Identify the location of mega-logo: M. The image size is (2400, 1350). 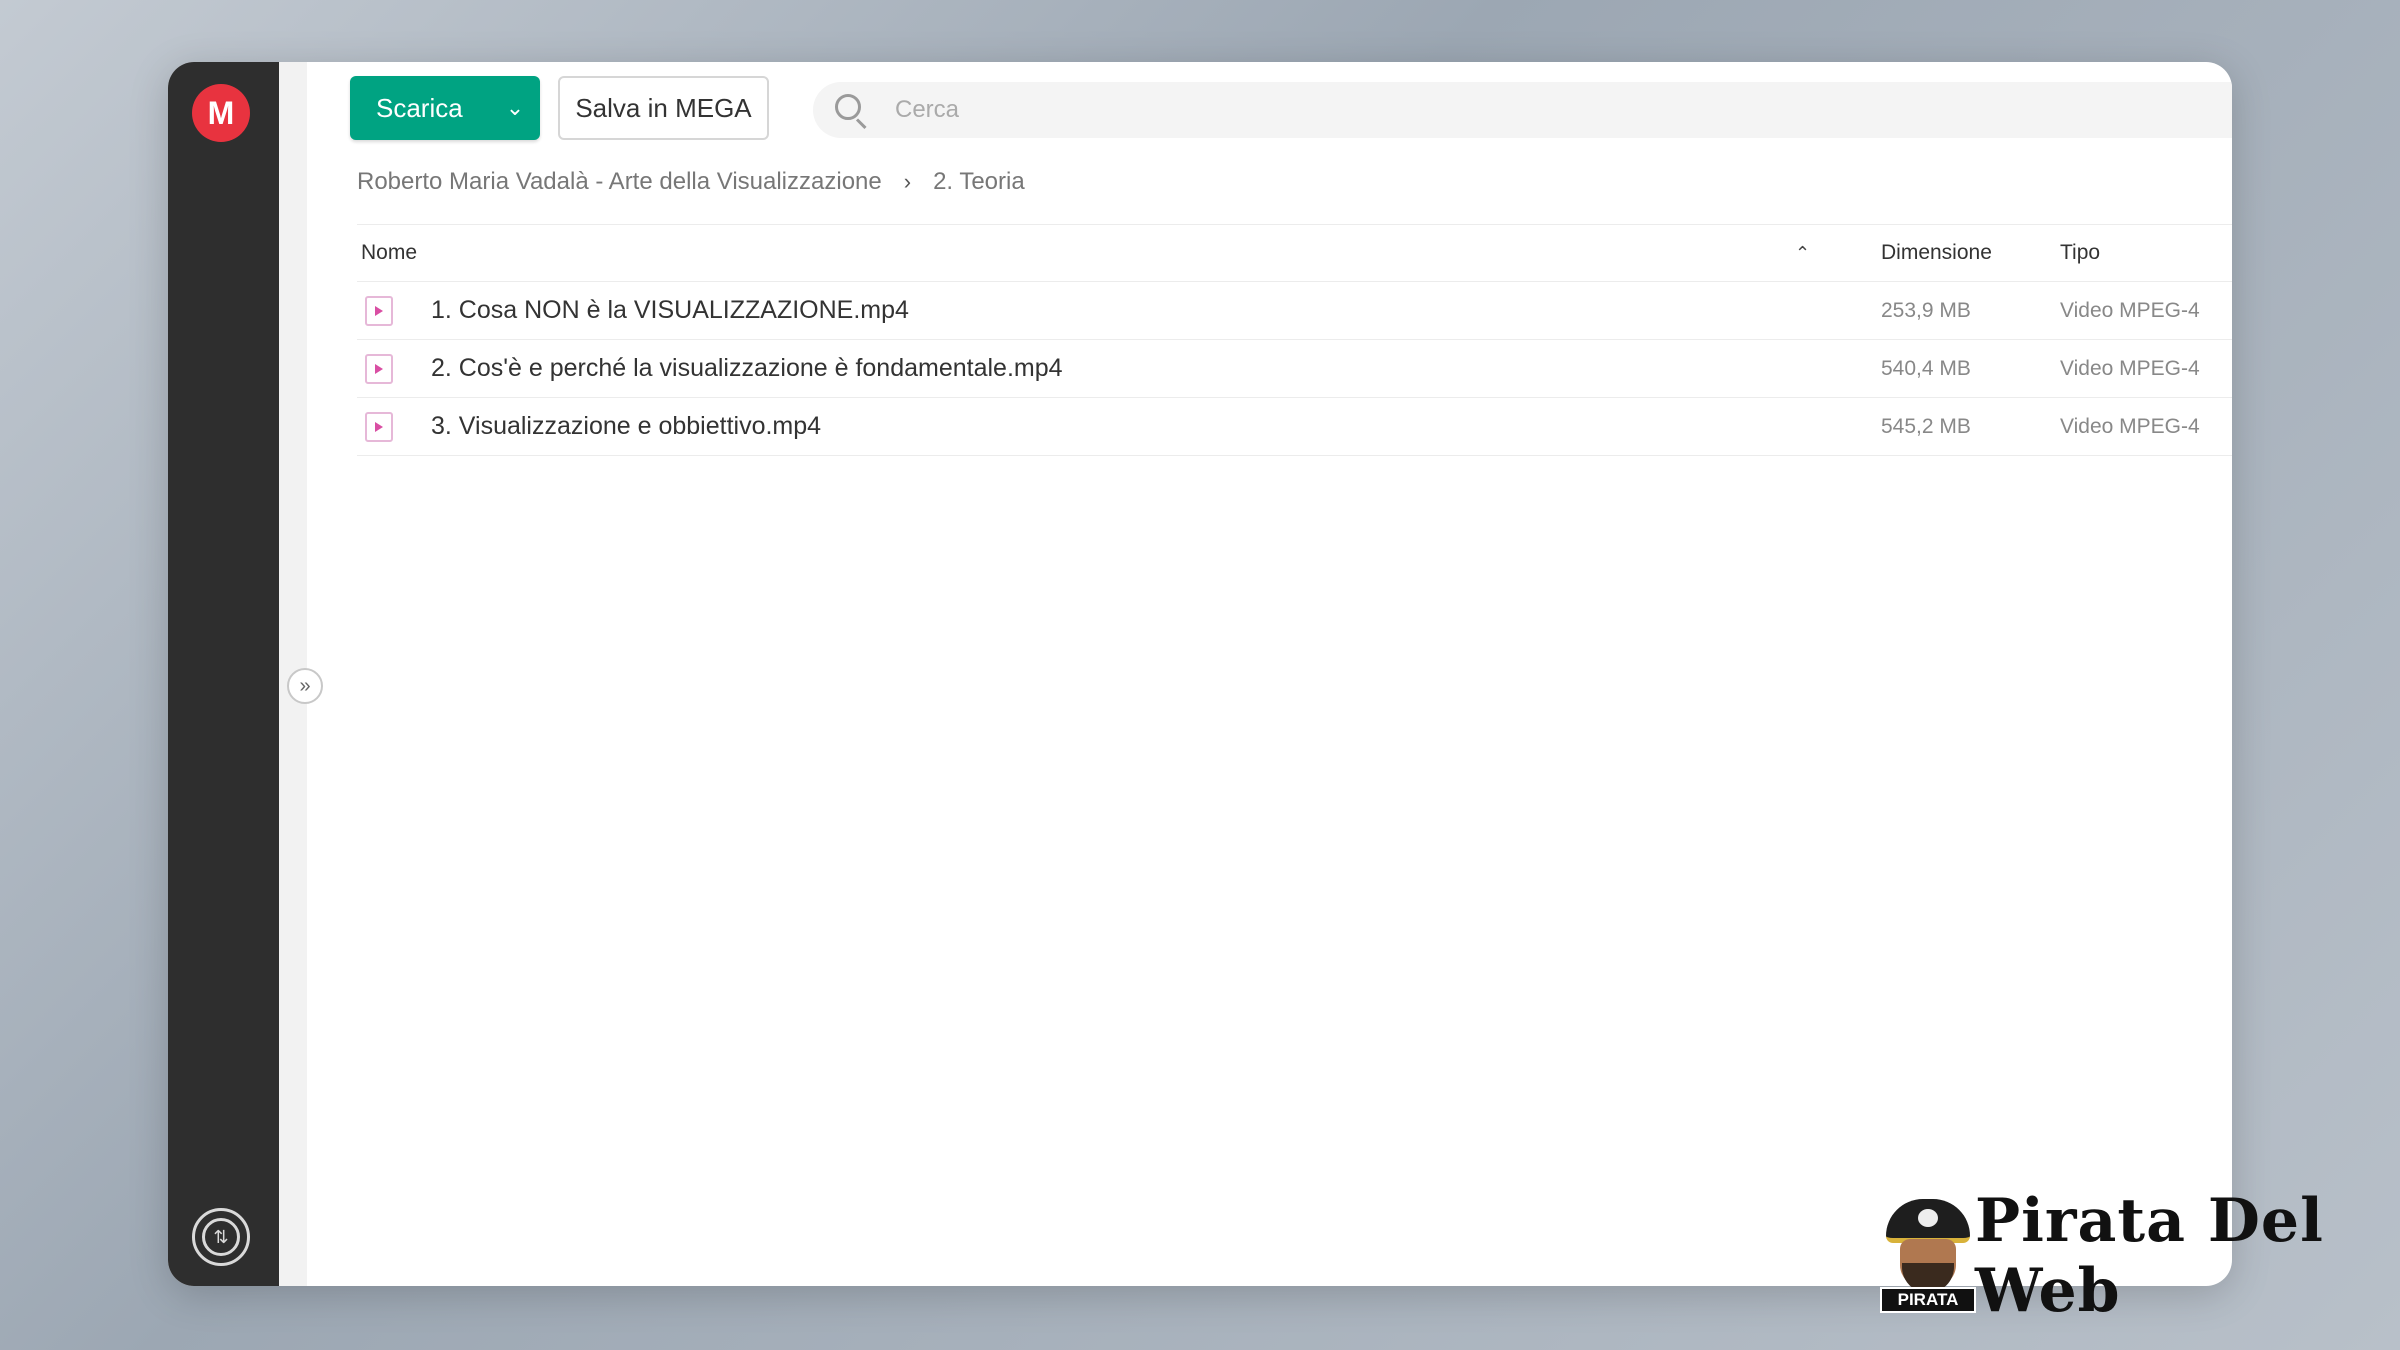
(221, 113).